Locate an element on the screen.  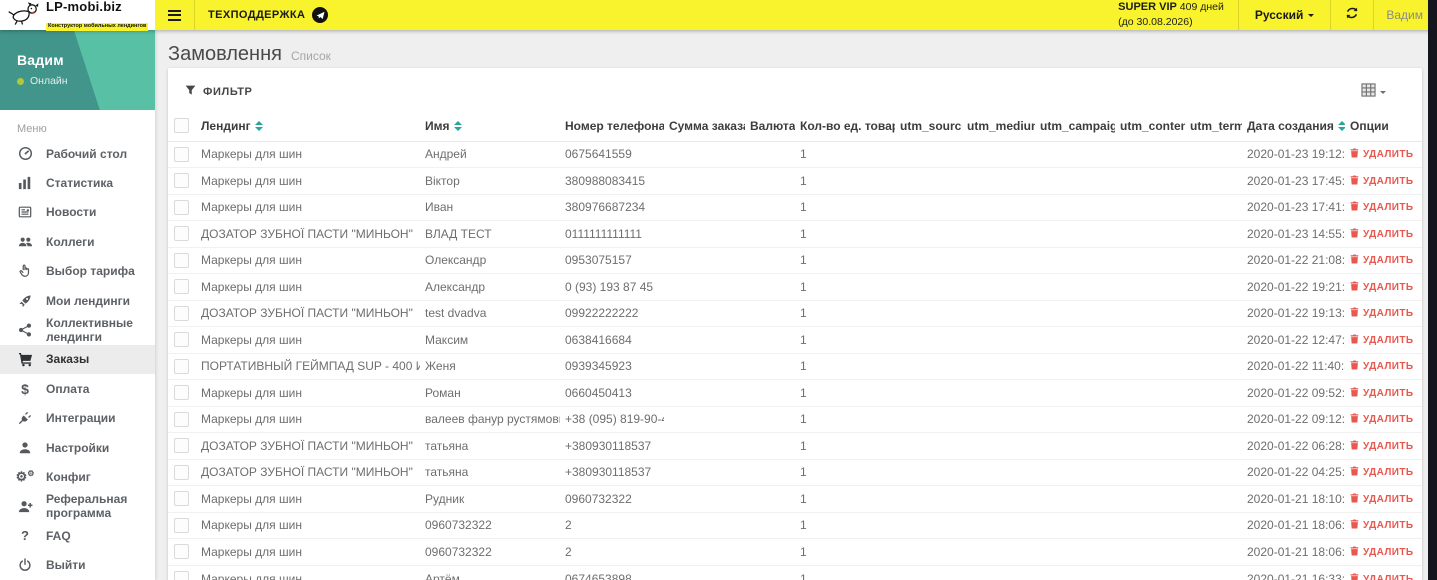
sidebar-item-statistics: Статистика is located at coordinates (77, 182).